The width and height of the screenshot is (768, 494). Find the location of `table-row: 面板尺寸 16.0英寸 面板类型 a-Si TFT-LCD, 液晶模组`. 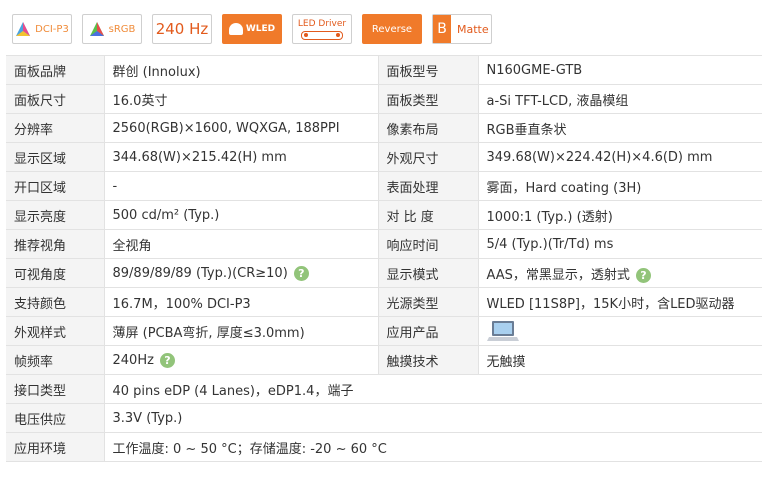

table-row: 面板尺寸 16.0英寸 面板类型 a-Si TFT-LCD, 液晶模组 is located at coordinates (384, 99).